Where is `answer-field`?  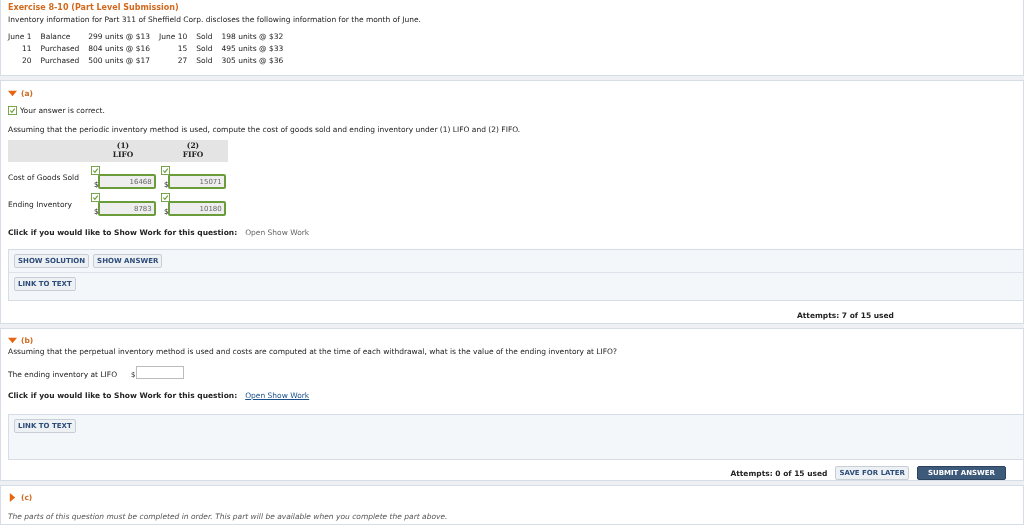
answer-field is located at coordinates (159, 372).